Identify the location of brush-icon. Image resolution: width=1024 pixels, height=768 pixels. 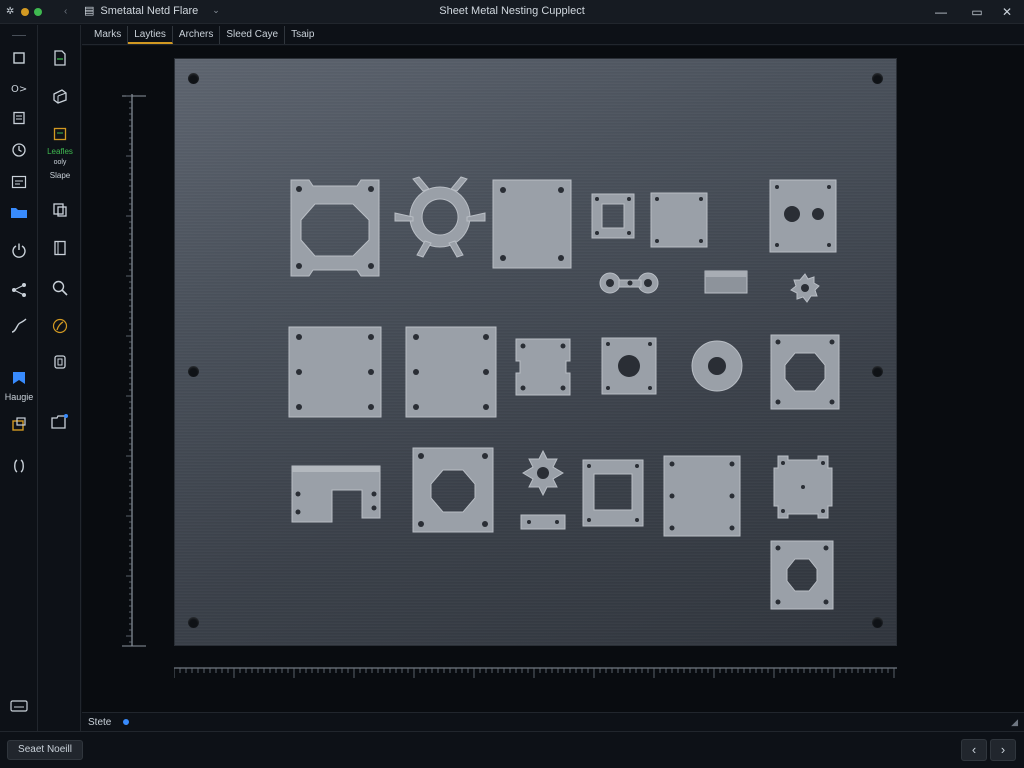
(60, 326).